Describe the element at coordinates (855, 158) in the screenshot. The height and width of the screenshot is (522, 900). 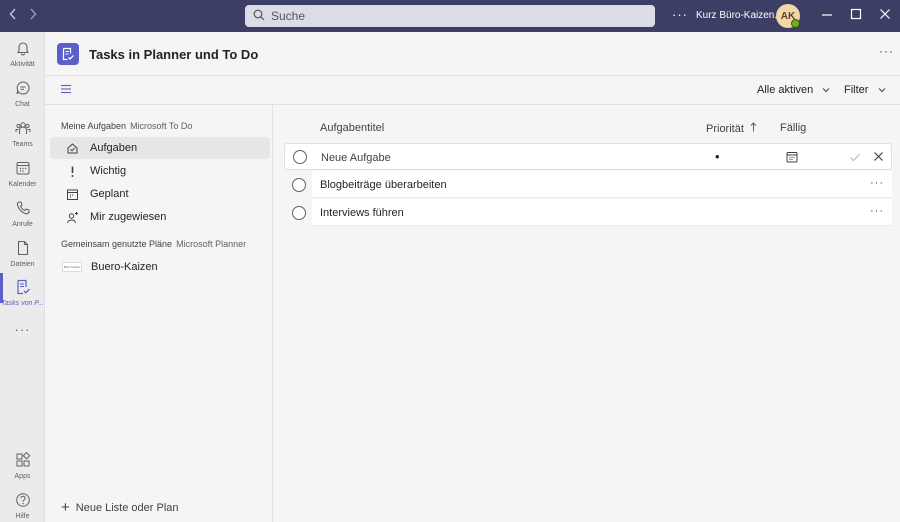
I see `confirm-check-icon` at that location.